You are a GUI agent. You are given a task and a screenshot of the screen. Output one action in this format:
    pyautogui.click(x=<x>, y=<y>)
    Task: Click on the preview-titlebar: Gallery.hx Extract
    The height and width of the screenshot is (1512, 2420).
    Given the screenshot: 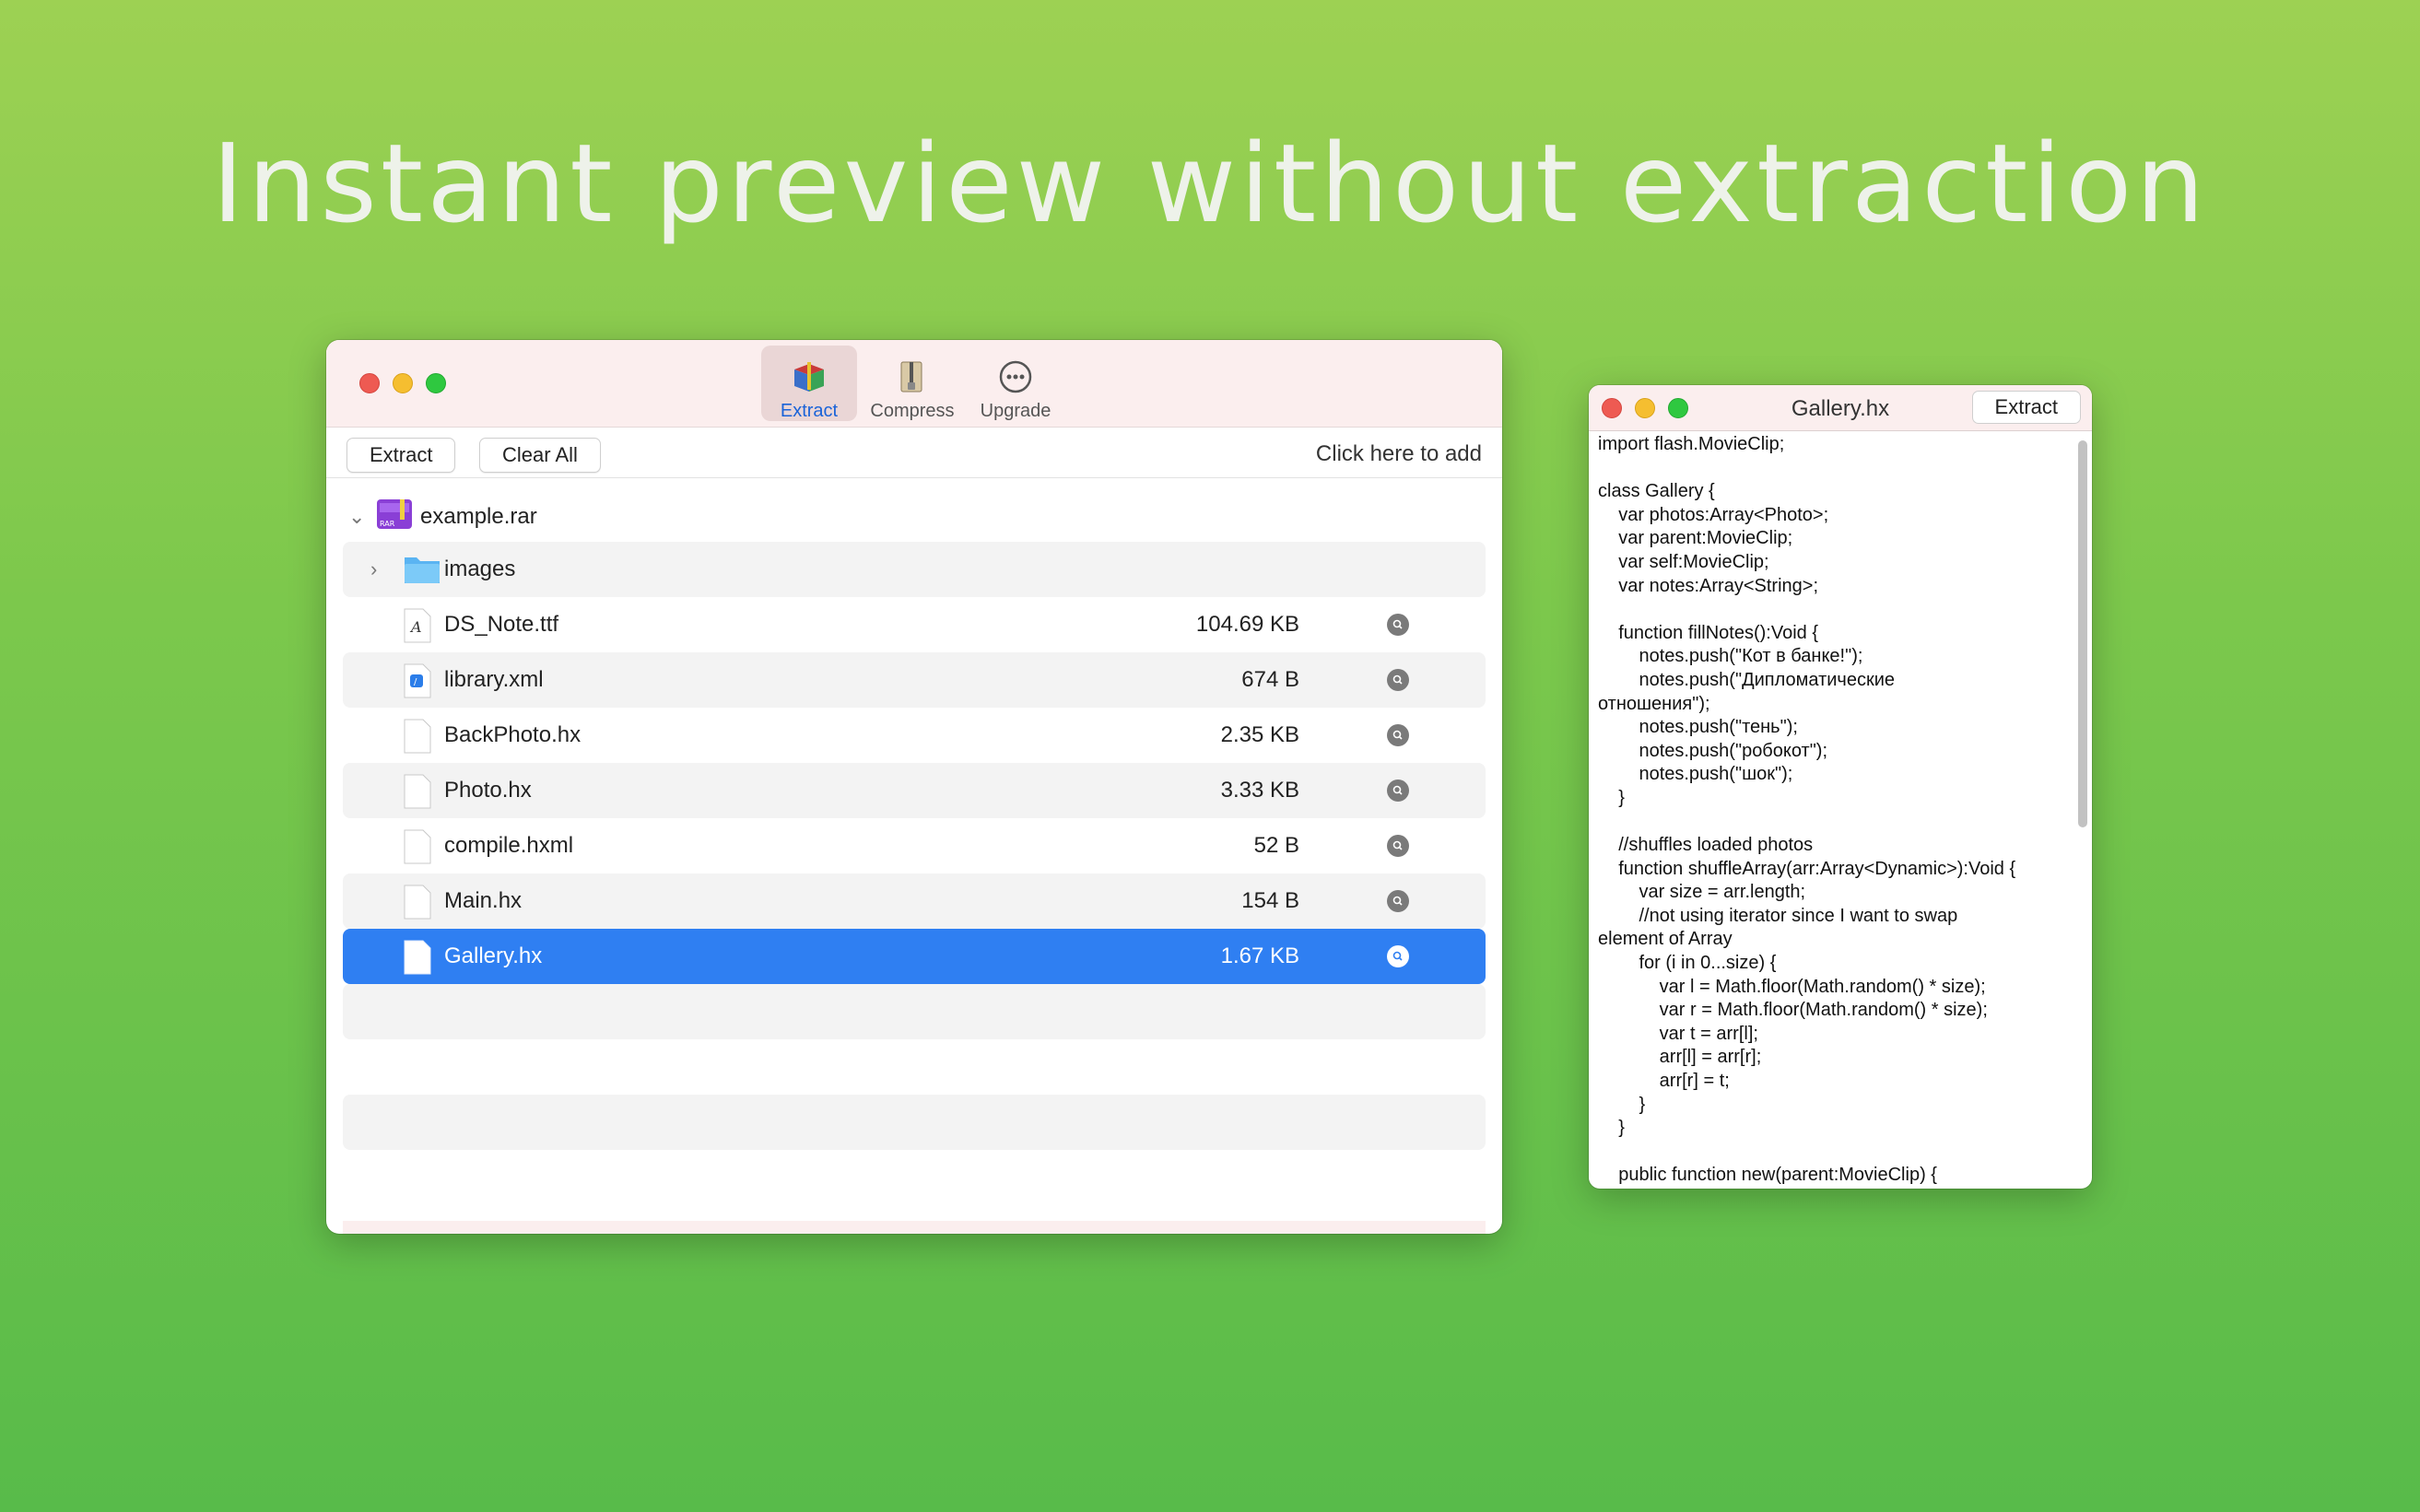 What is the action you would take?
    pyautogui.click(x=1841, y=408)
    